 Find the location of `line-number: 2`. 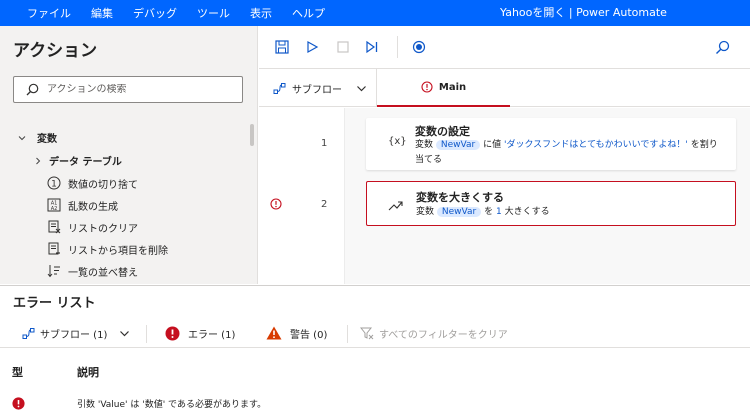

line-number: 2 is located at coordinates (324, 204).